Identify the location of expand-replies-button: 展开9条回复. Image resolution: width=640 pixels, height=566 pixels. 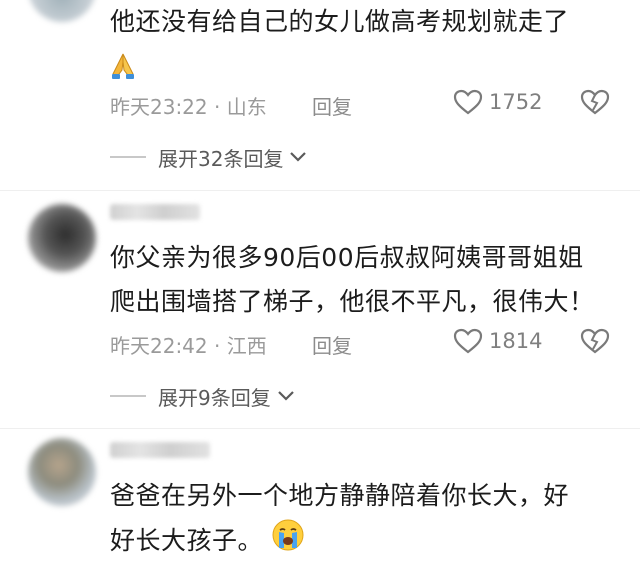
(202, 396).